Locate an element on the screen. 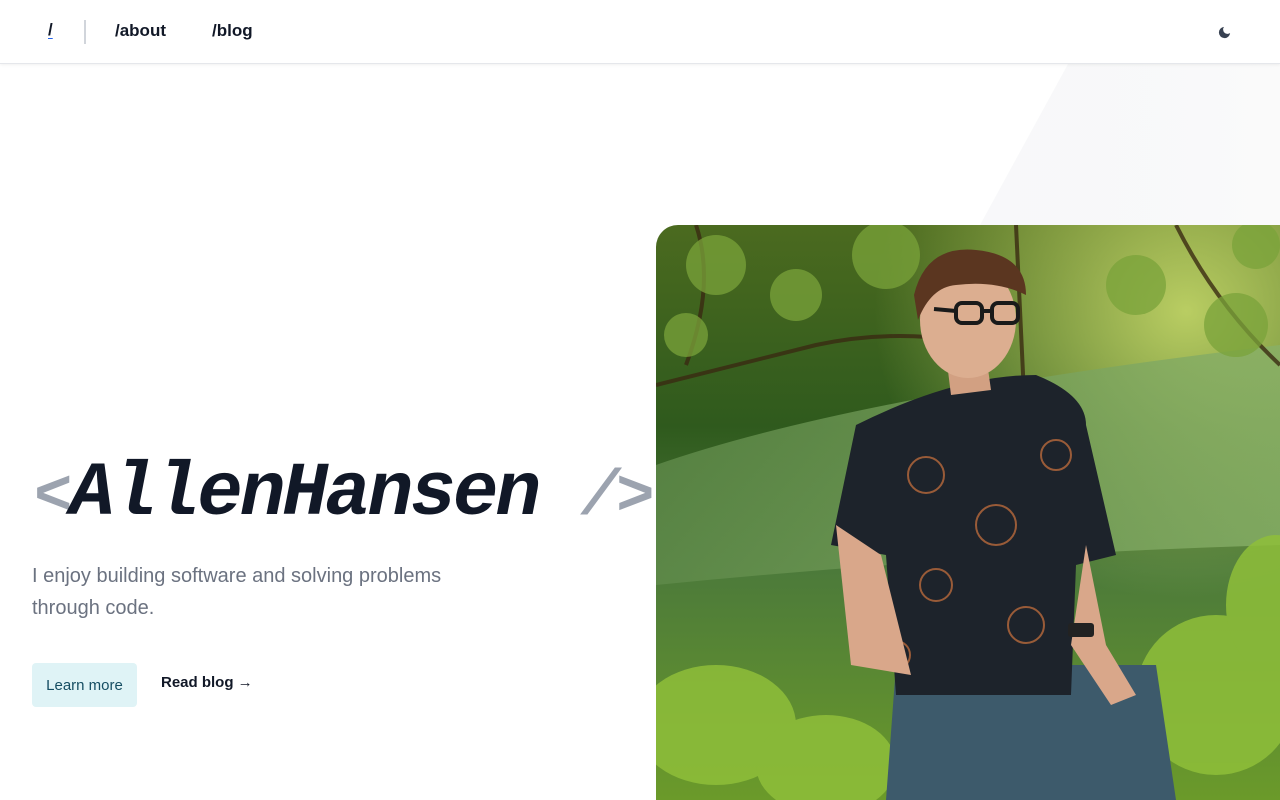 This screenshot has width=1280, height=800. hero-name-heading: <AllenHansen /> is located at coordinates (344, 495).